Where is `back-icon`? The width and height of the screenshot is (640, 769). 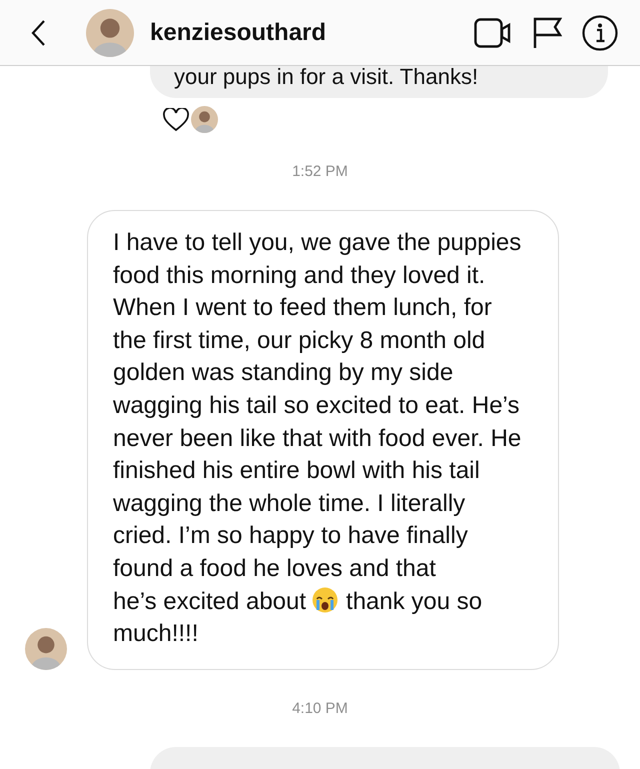
back-icon is located at coordinates (38, 32).